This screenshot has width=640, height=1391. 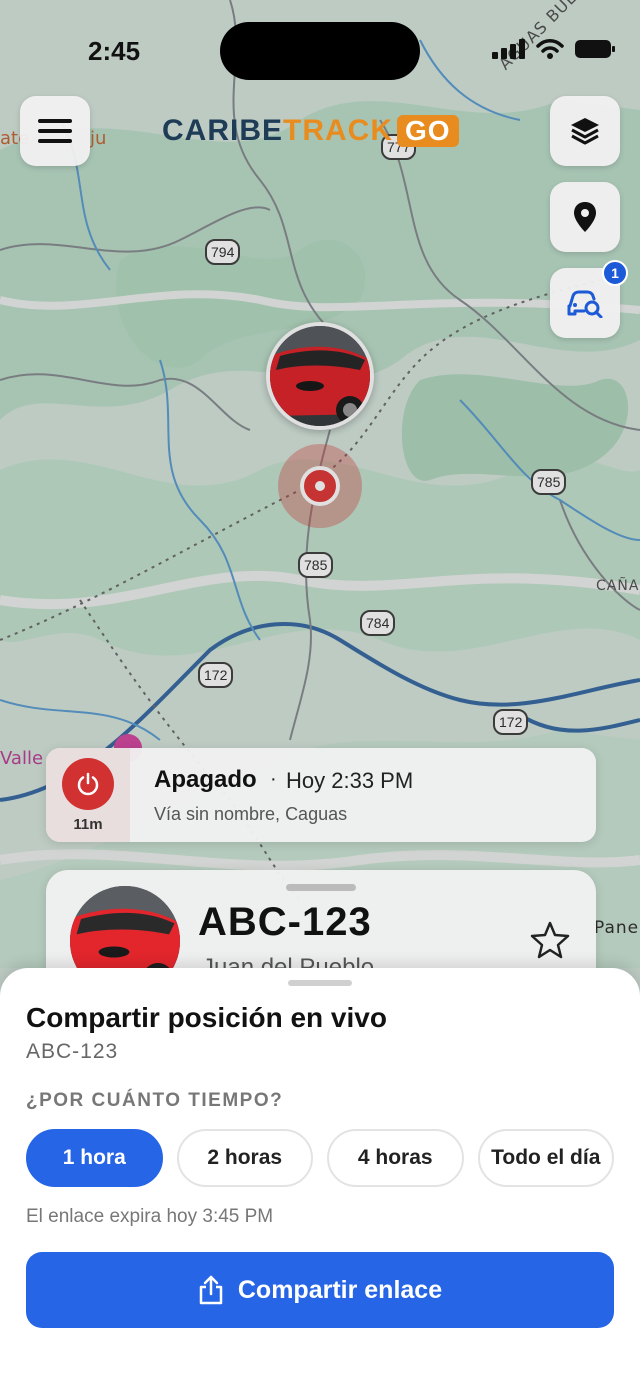 I want to click on vehicle-search-button: 1, so click(x=589, y=299).